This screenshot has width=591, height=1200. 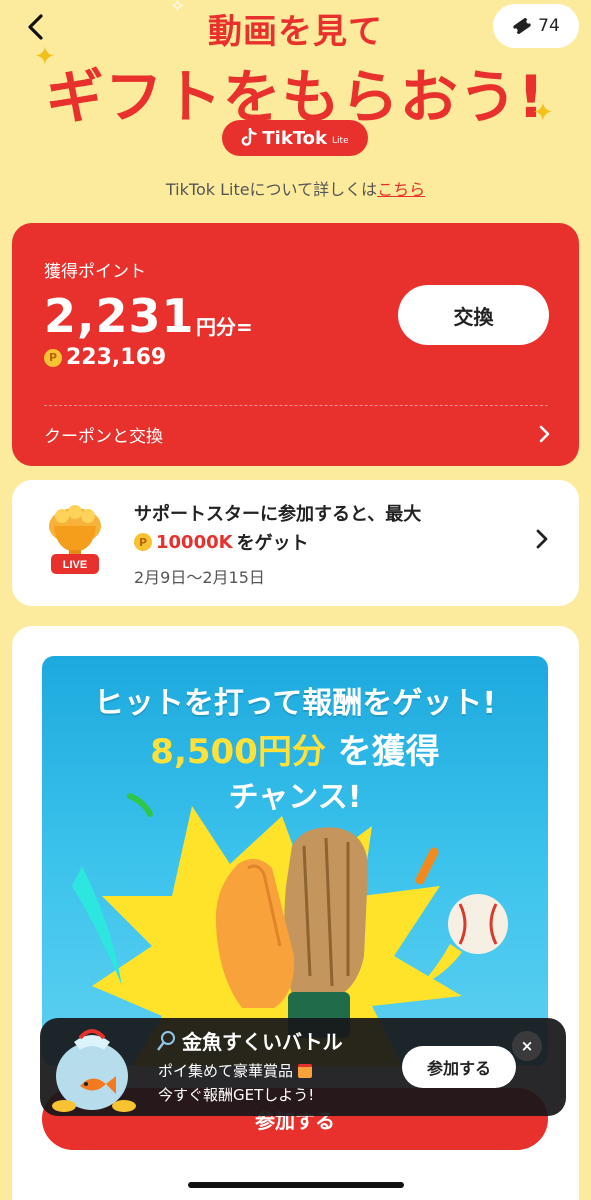 What do you see at coordinates (236, 1095) in the screenshot?
I see `popup-line3: 今すぐ報酬GETしよう!` at bounding box center [236, 1095].